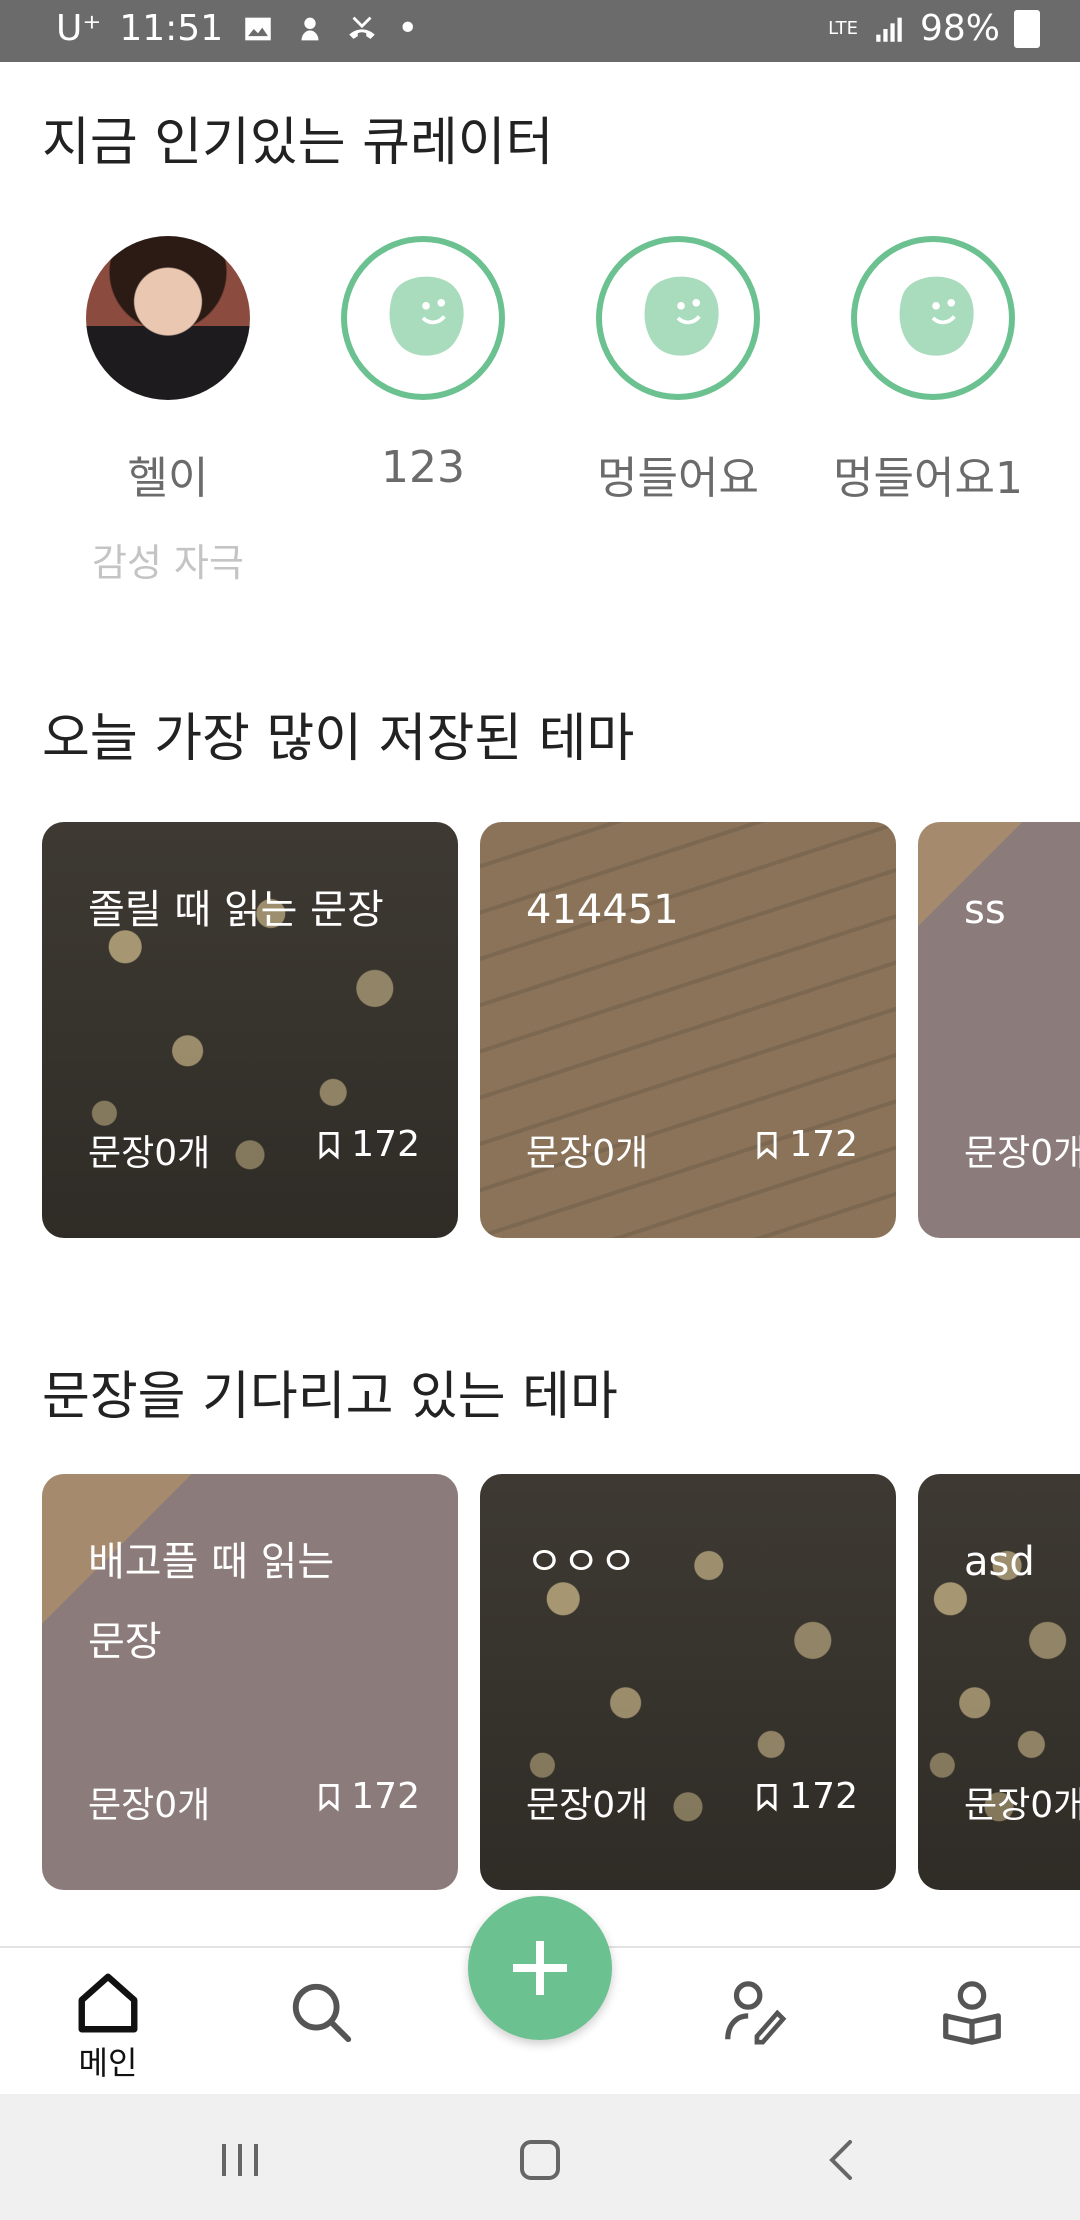 This screenshot has height=2220, width=1080. Describe the element at coordinates (168, 563) in the screenshot. I see `curator-description: 감성 자극` at that location.